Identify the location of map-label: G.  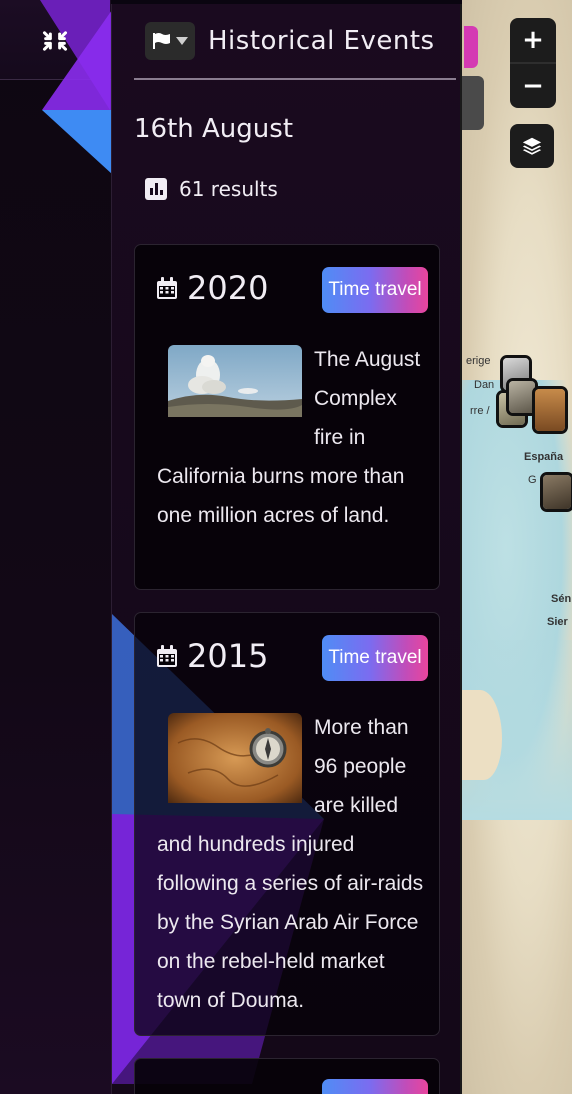
(532, 480).